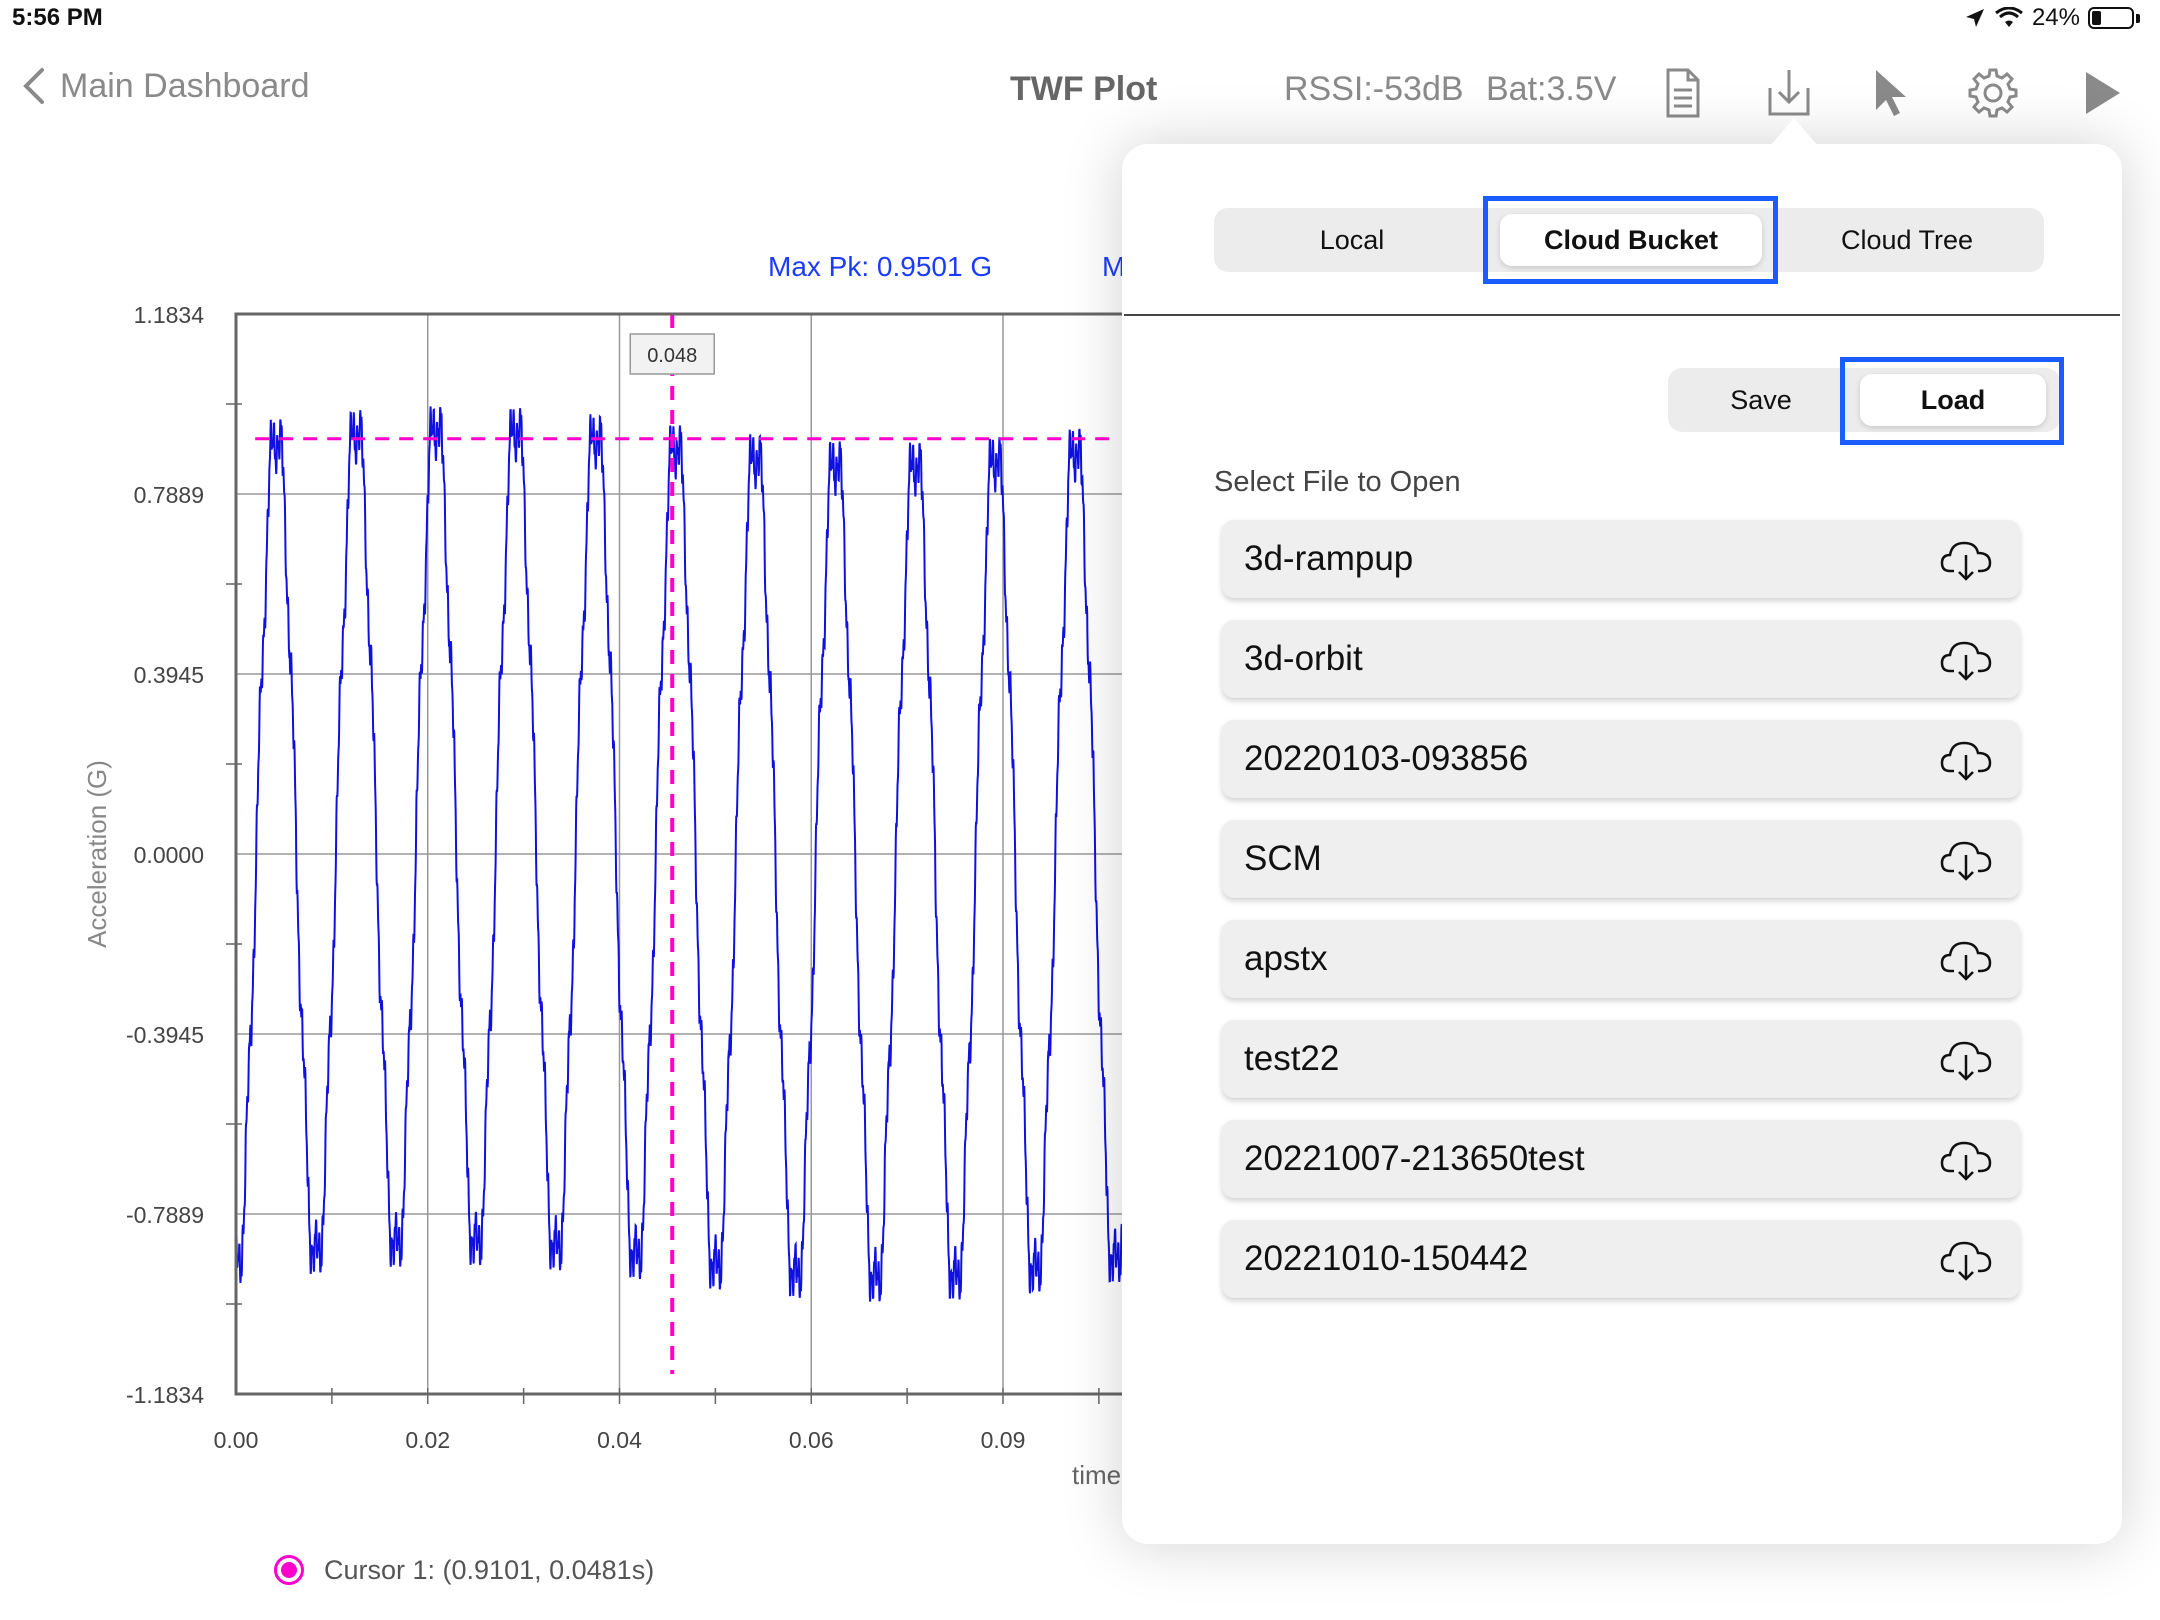 Image resolution: width=2160 pixels, height=1620 pixels. Describe the element at coordinates (169, 675) in the screenshot. I see `y-tick-label: 0.3945` at that location.